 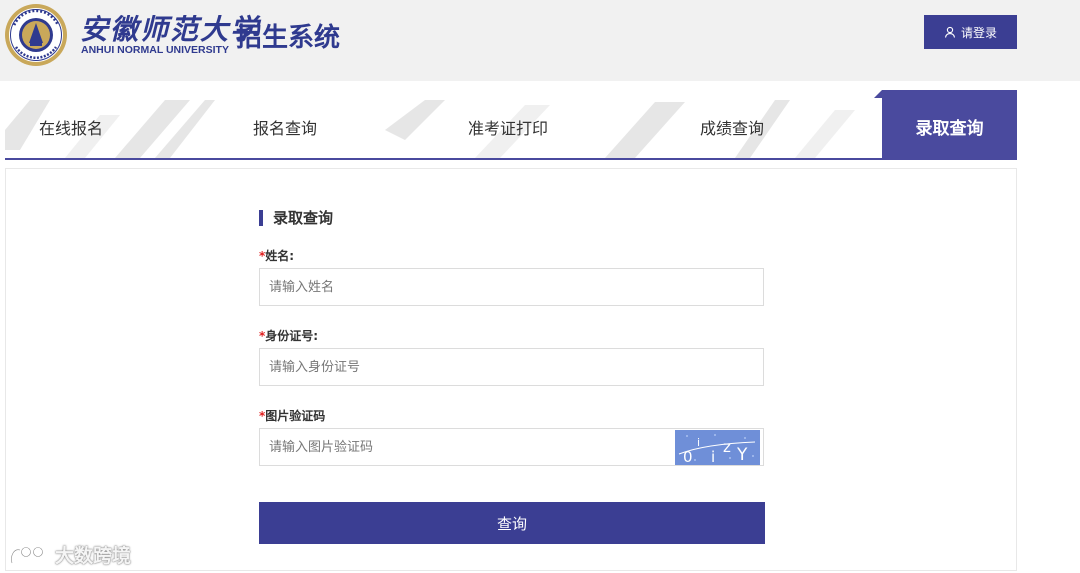 I want to click on nav-active-tab-notch, so click(x=878, y=94).